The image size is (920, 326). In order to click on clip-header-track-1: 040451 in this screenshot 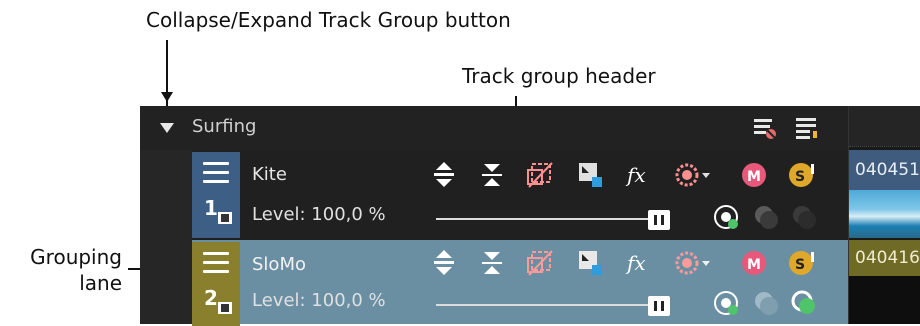, I will do `click(884, 170)`.